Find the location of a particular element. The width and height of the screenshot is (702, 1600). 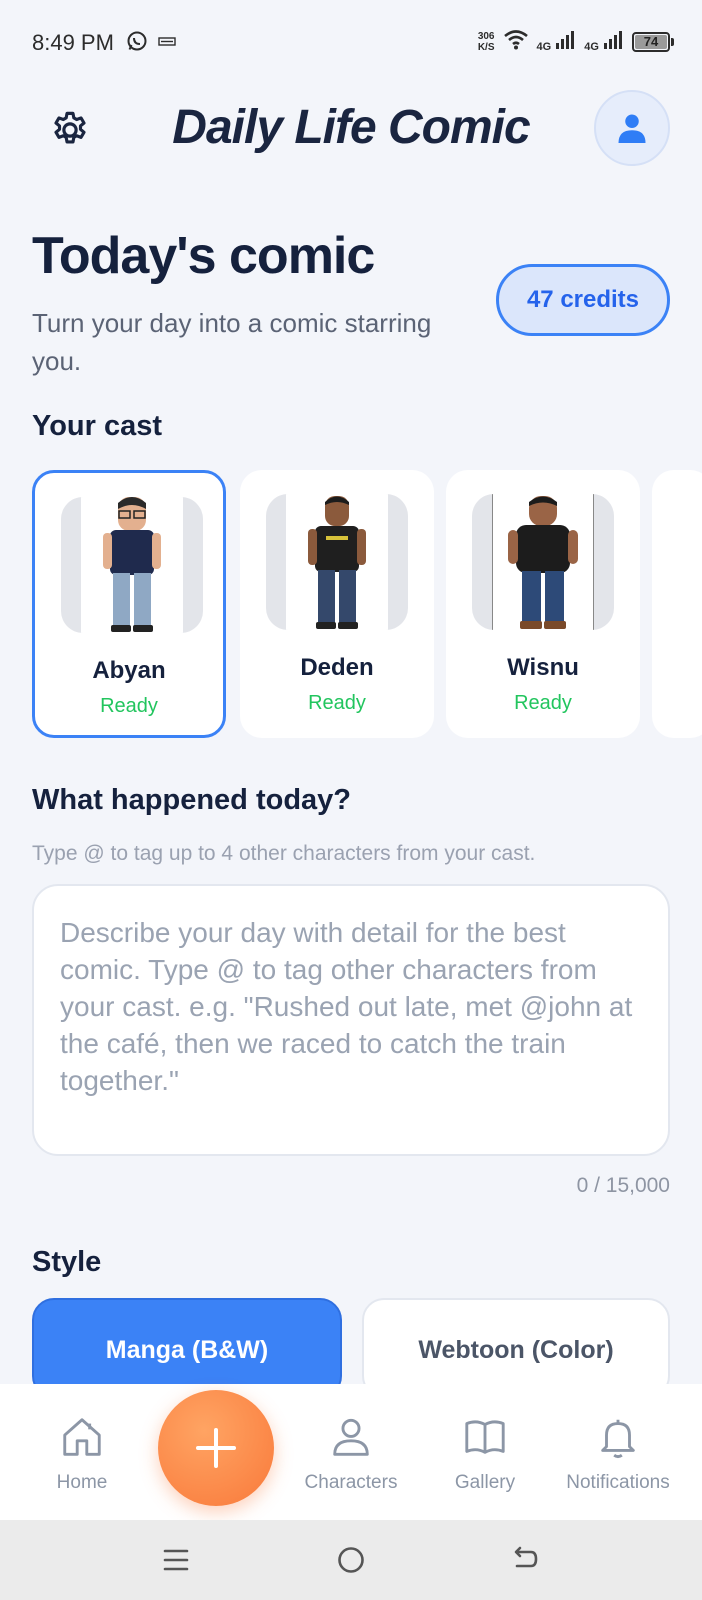

network-type-1: 4G is located at coordinates (544, 47).